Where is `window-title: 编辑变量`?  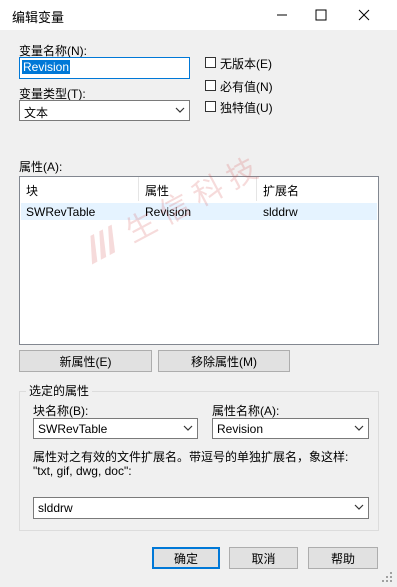
window-title: 编辑变量 is located at coordinates (38, 17).